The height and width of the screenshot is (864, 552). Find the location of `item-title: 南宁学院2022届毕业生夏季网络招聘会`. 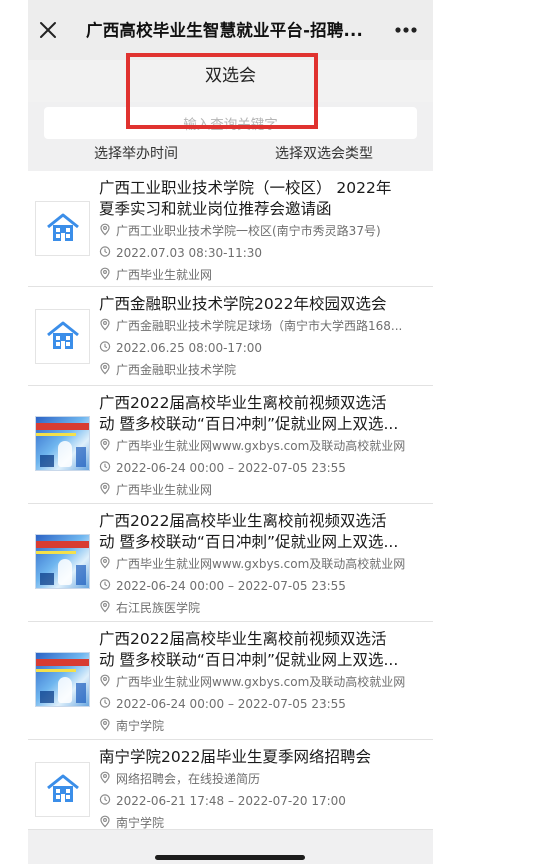

item-title: 南宁学院2022届毕业生夏季网络招聘会 is located at coordinates (257, 757).